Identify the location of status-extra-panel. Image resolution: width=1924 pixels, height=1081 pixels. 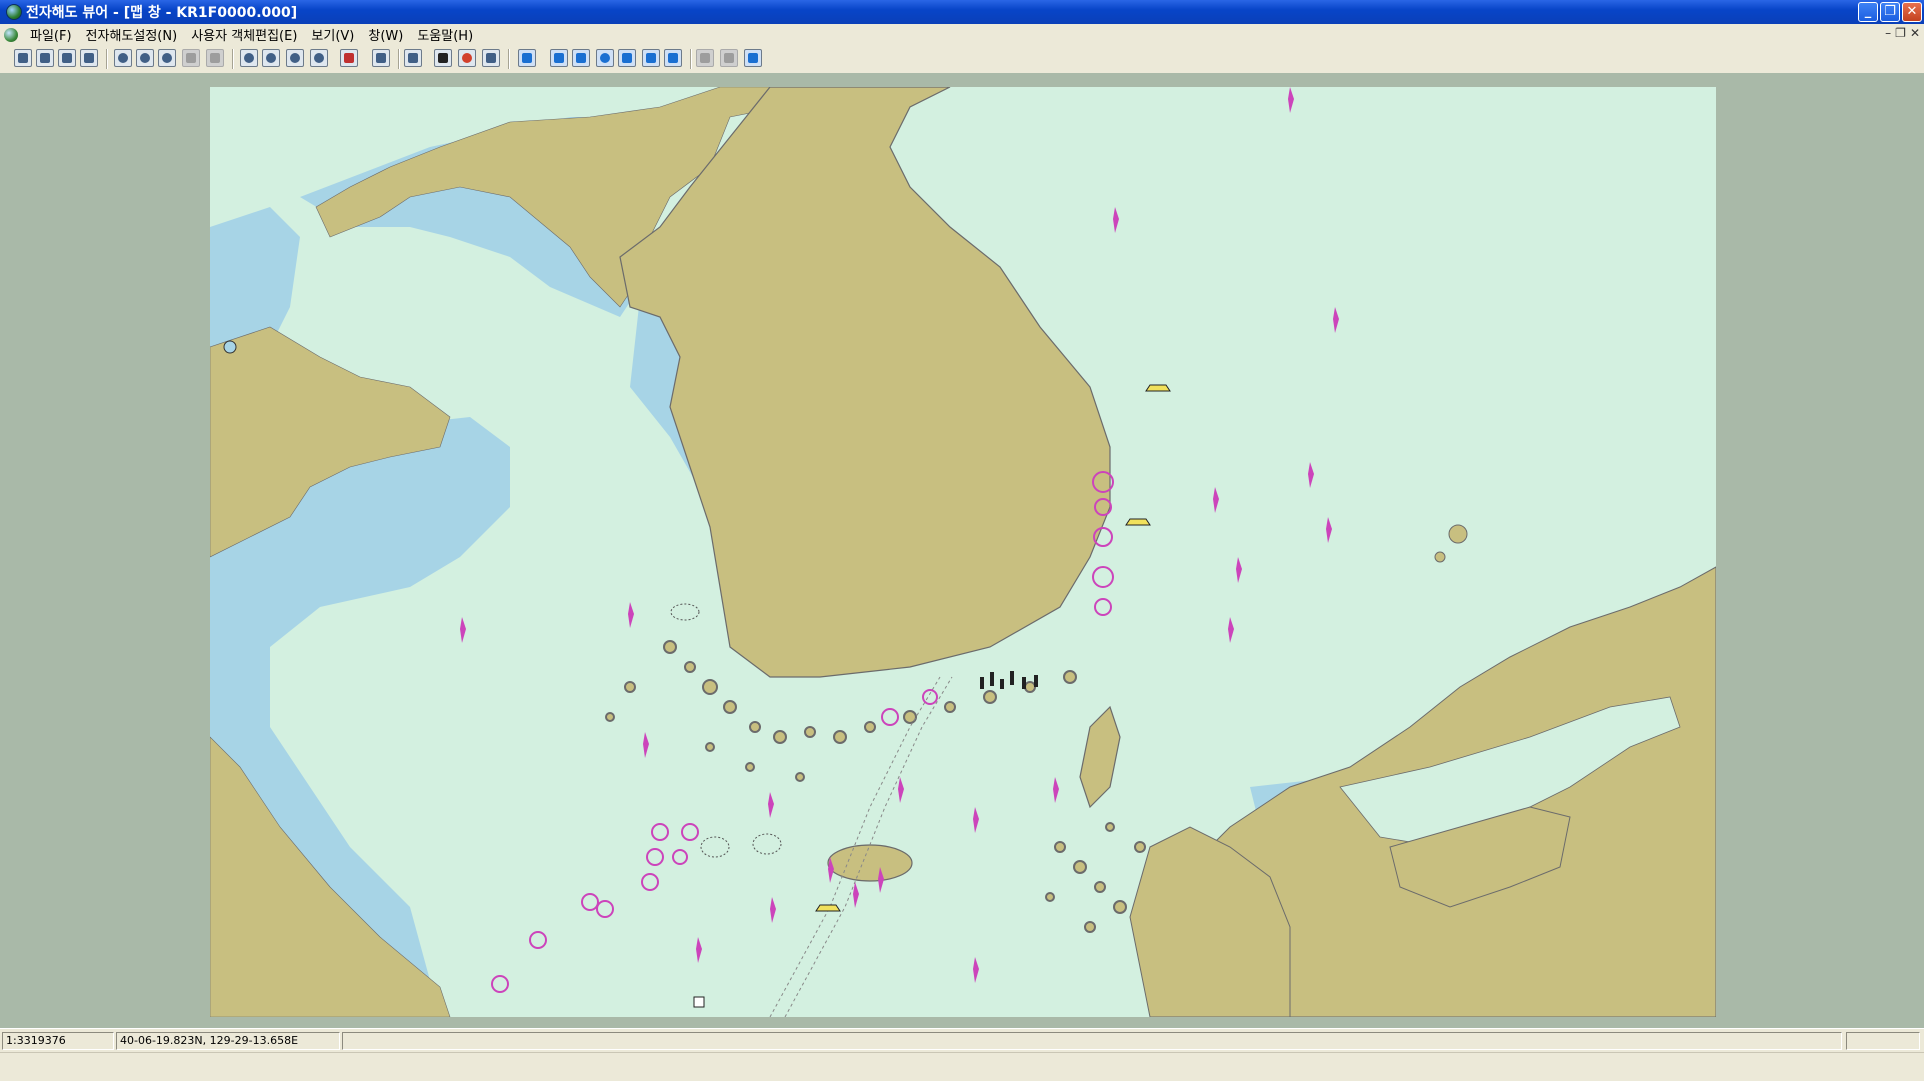
(1883, 1041).